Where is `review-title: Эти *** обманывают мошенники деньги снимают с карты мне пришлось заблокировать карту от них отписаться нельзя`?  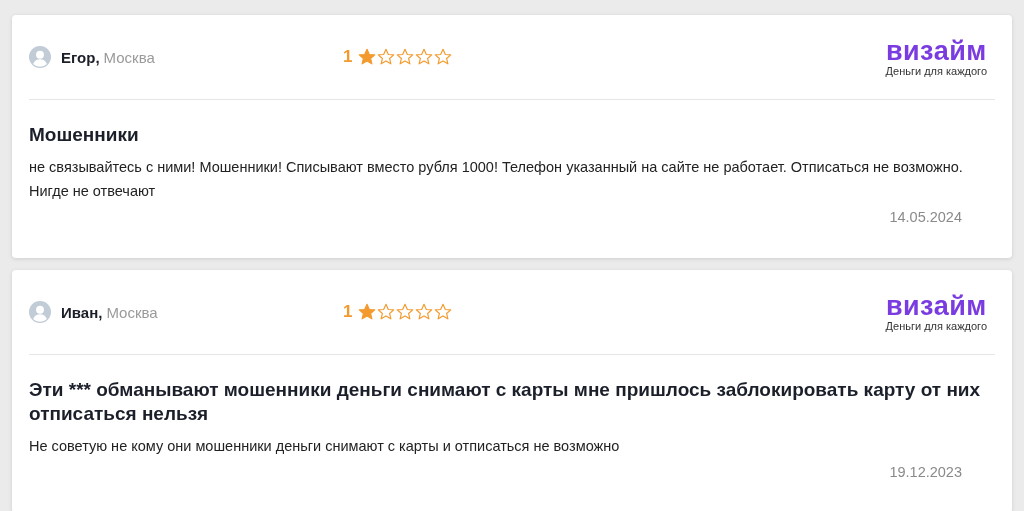
review-title: Эти *** обманывают мошенники деньги снимают с карты мне пришлось заблокировать карту от них отписаться нельзя is located at coordinates (505, 402).